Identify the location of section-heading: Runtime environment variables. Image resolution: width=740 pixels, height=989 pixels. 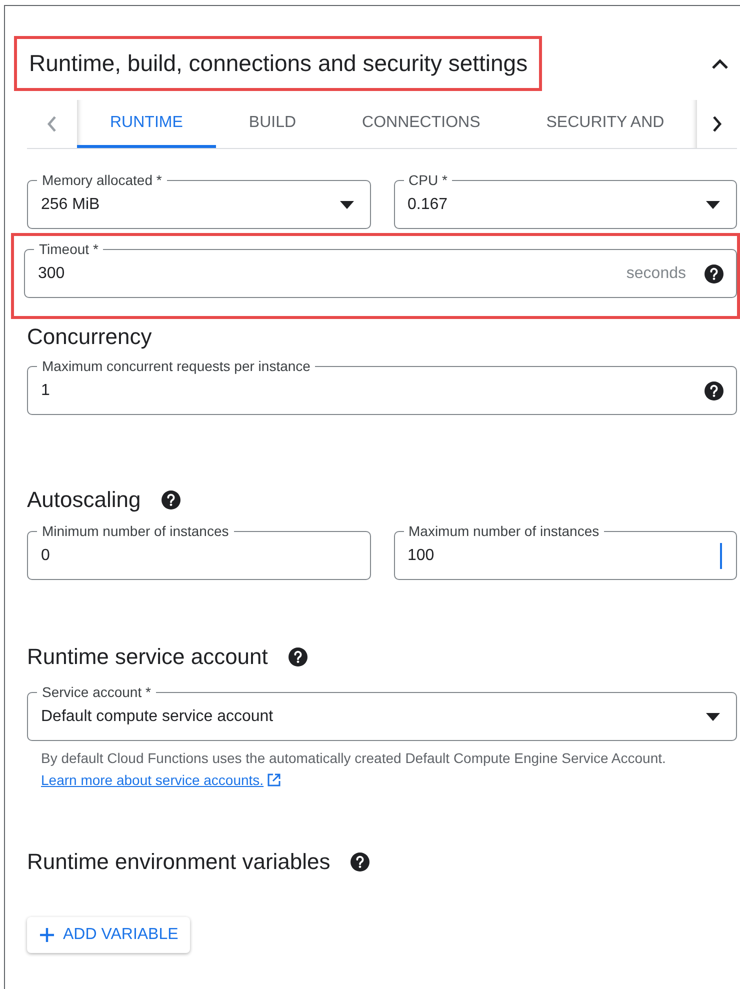
(178, 862).